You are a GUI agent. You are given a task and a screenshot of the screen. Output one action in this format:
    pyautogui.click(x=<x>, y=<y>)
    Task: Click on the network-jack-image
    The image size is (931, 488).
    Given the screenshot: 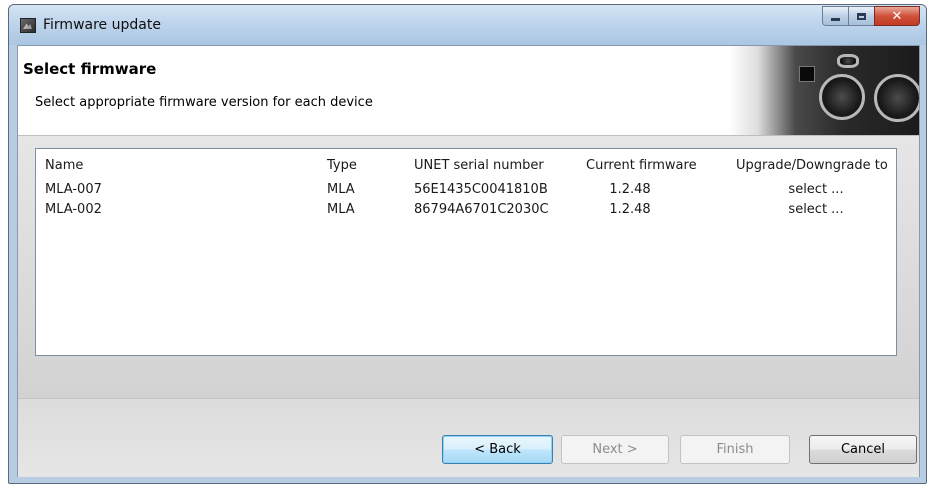 What is the action you would take?
    pyautogui.click(x=807, y=74)
    